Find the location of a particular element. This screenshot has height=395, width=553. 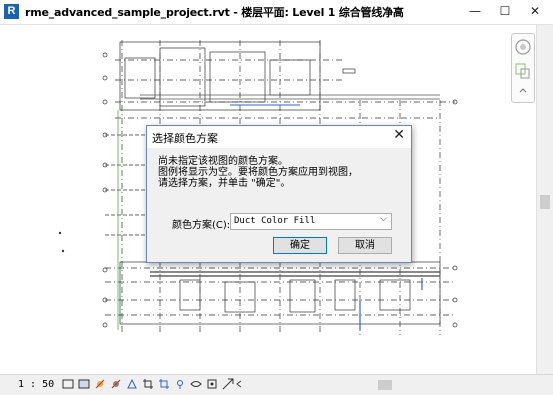

sun-path-icon is located at coordinates (100, 384).